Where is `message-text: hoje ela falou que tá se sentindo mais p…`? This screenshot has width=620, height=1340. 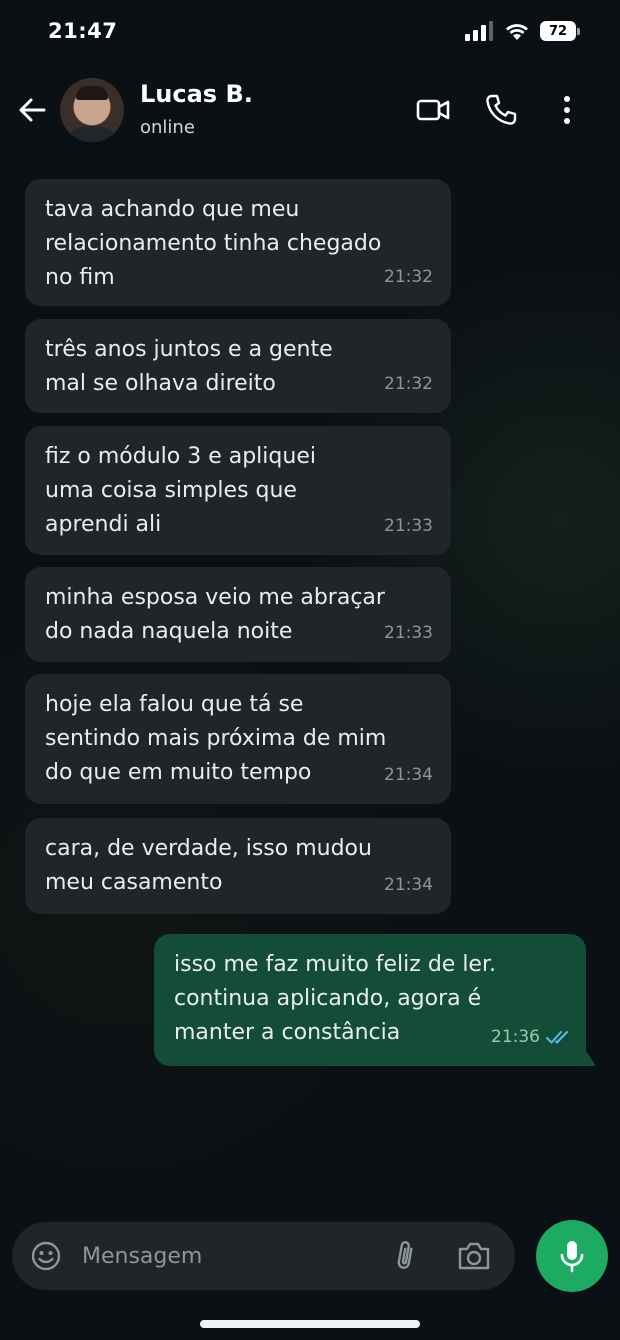 message-text: hoje ela falou que tá se sentindo mais p… is located at coordinates (216, 738).